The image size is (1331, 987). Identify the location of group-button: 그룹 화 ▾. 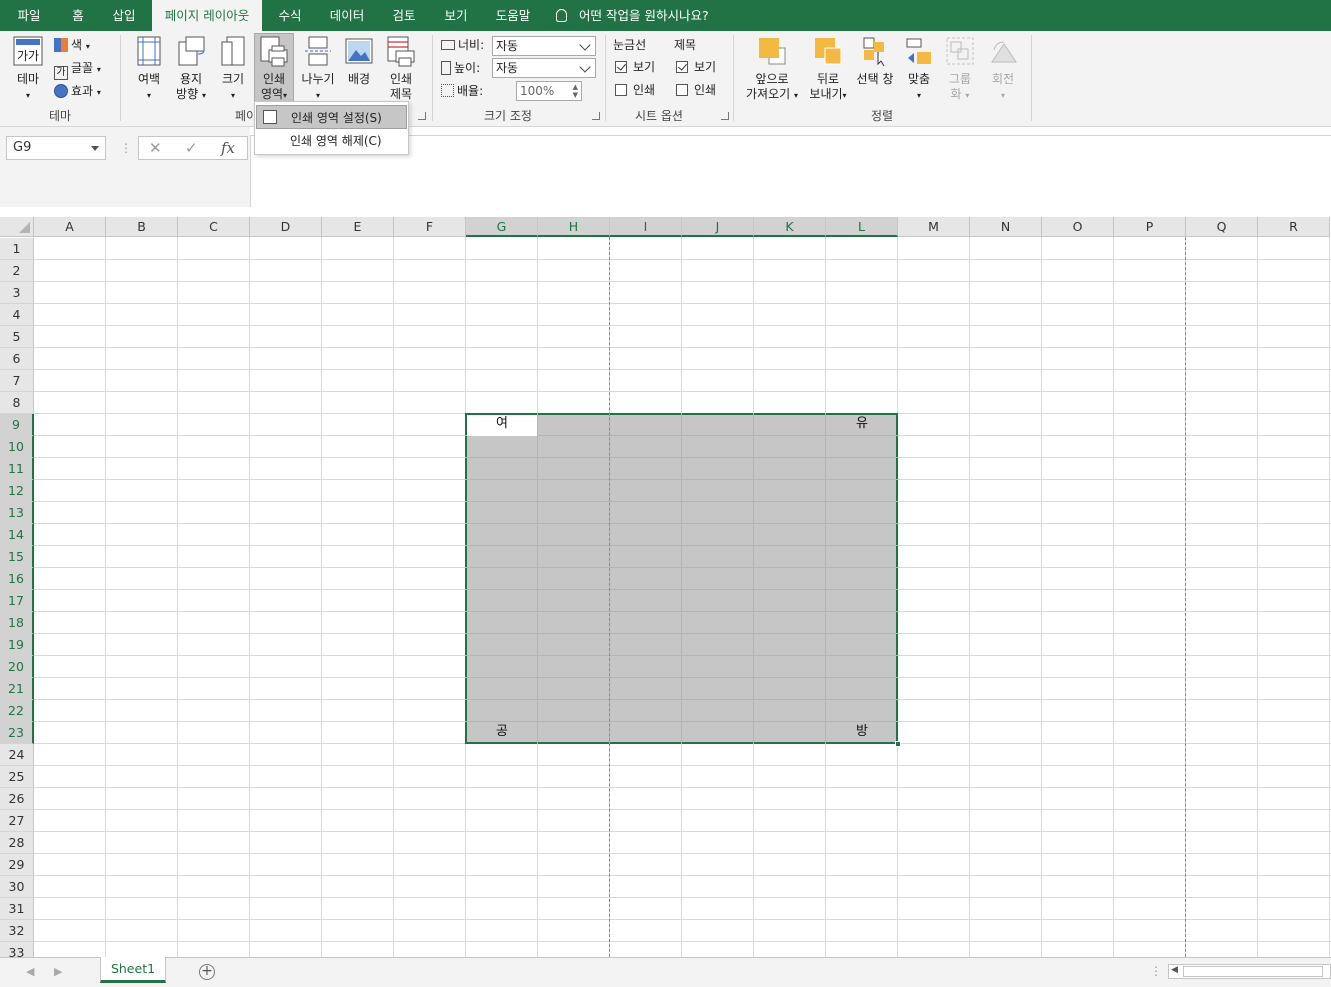
(960, 69).